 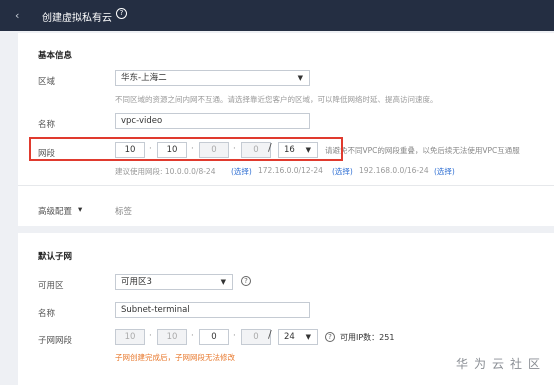 What do you see at coordinates (55, 211) in the screenshot?
I see `advanced-config-toggle: 高级配置` at bounding box center [55, 211].